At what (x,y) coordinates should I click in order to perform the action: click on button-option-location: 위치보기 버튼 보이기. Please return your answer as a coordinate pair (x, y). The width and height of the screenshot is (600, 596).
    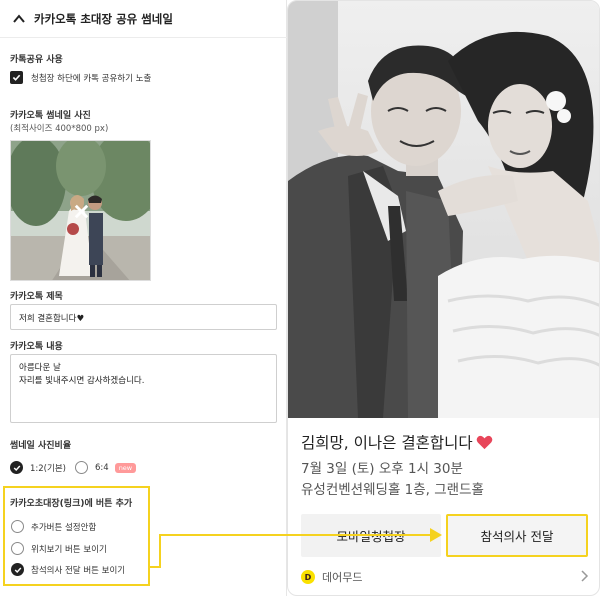
    Looking at the image, I should click on (59, 548).